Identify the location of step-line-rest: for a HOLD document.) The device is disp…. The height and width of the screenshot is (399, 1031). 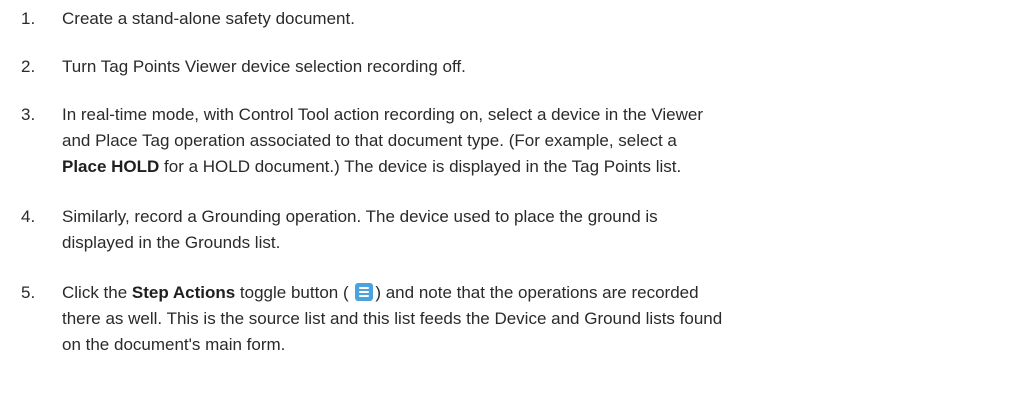
(420, 166).